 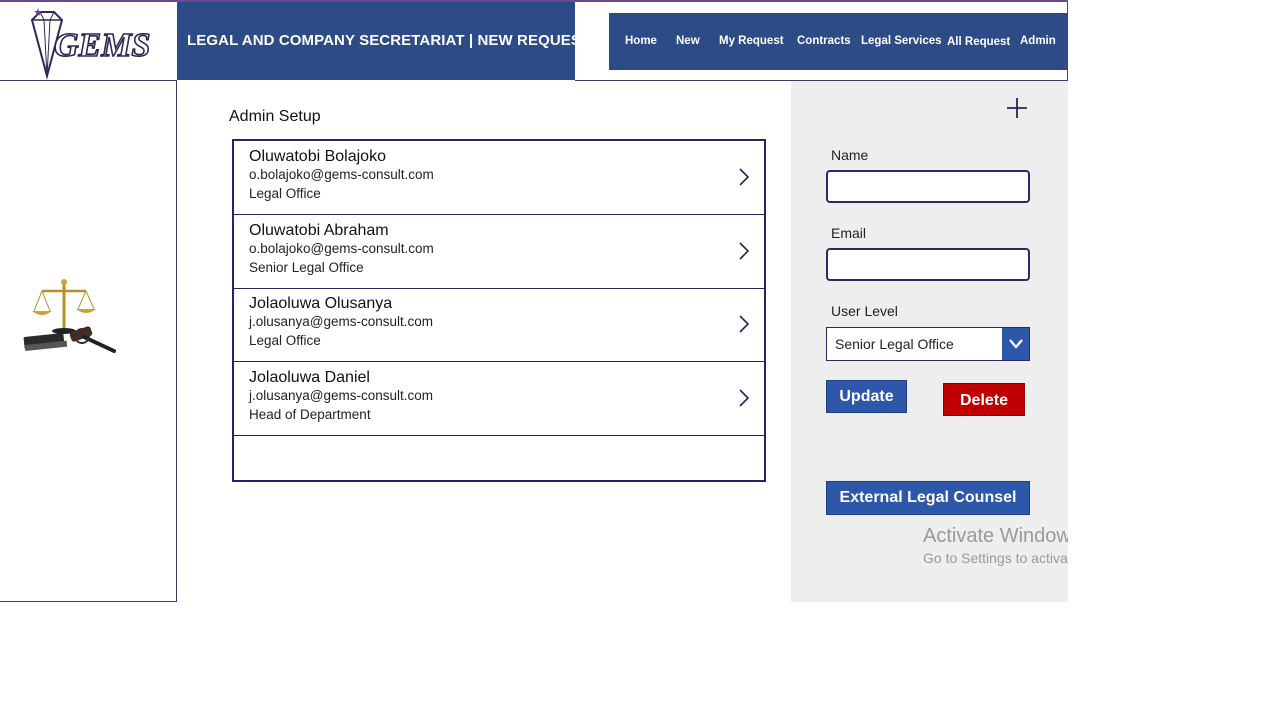 I want to click on update-button: Update, so click(x=866, y=396).